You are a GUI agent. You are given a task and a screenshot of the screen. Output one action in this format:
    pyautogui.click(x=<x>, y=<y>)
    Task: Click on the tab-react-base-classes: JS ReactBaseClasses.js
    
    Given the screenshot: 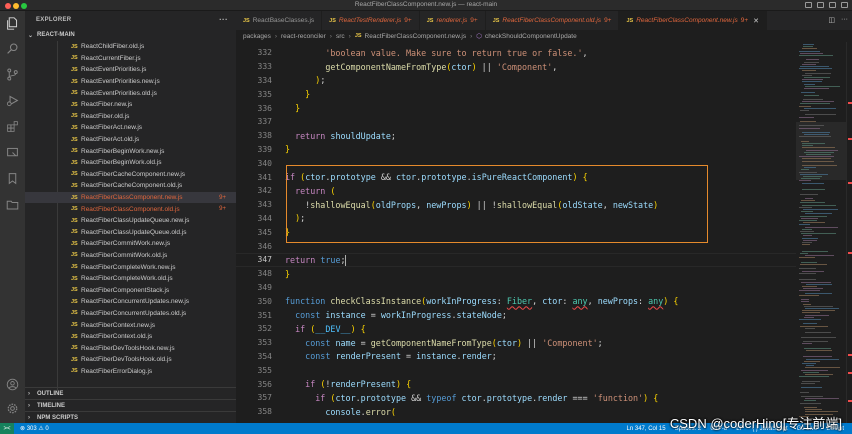 What is the action you would take?
    pyautogui.click(x=279, y=20)
    